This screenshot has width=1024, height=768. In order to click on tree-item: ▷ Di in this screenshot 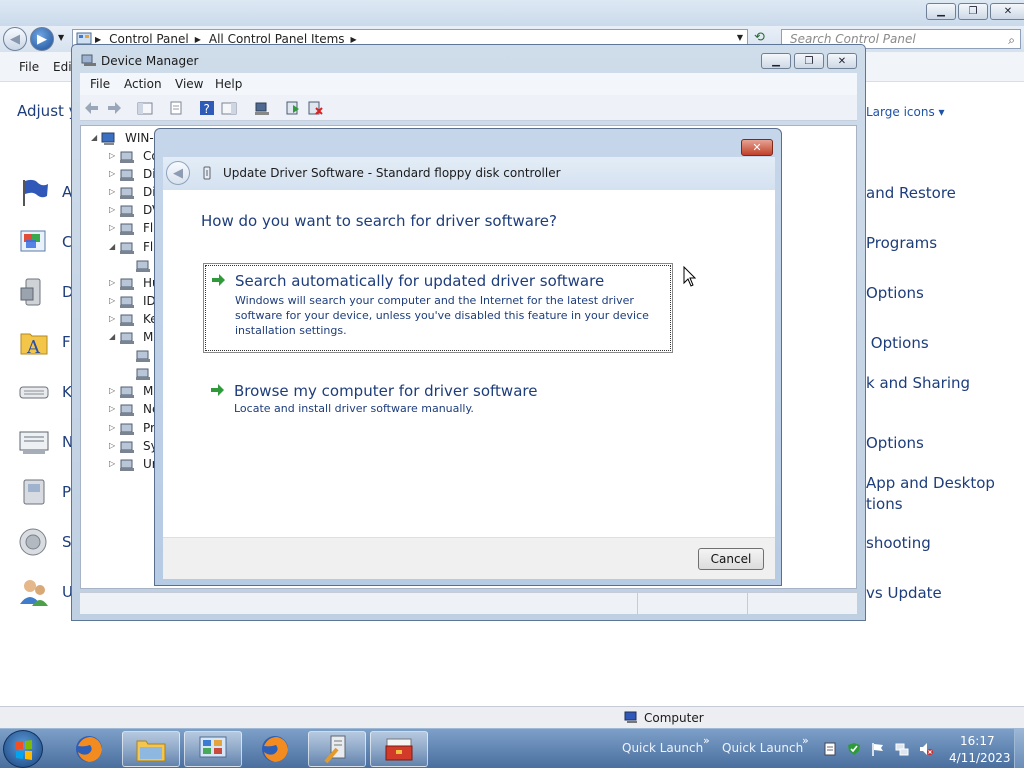, I will do `click(121, 175)`.